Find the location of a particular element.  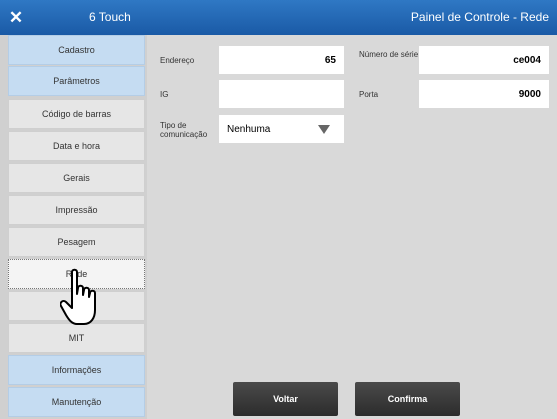

porta-label: Porta is located at coordinates (369, 94).